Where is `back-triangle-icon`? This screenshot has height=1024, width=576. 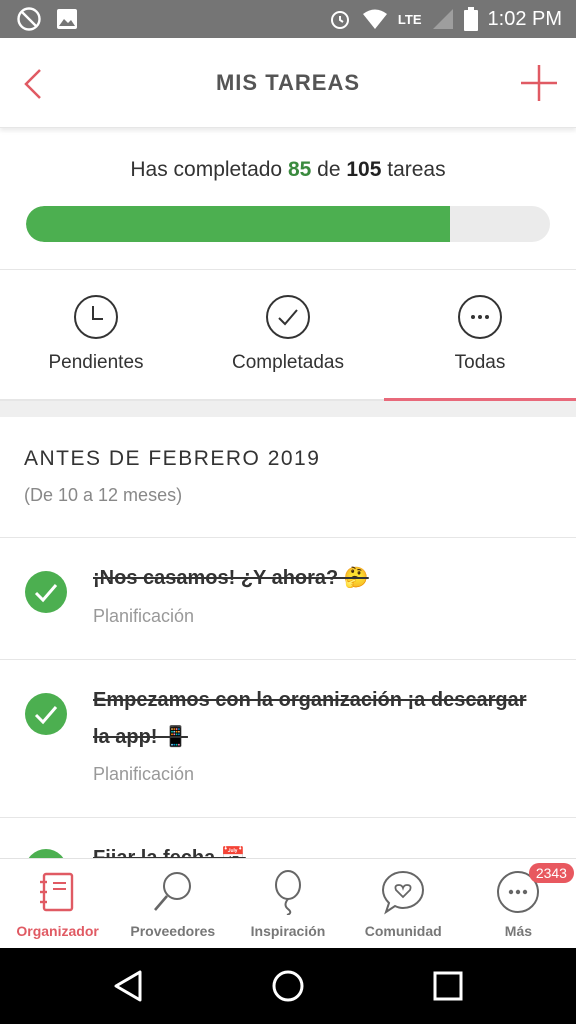 back-triangle-icon is located at coordinates (128, 986).